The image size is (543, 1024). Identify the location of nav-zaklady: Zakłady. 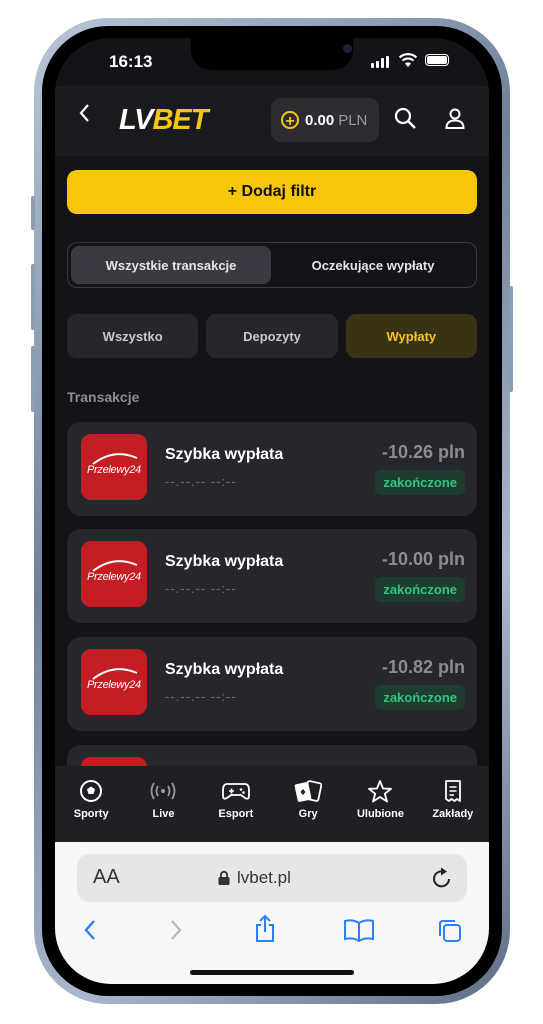
(453, 804).